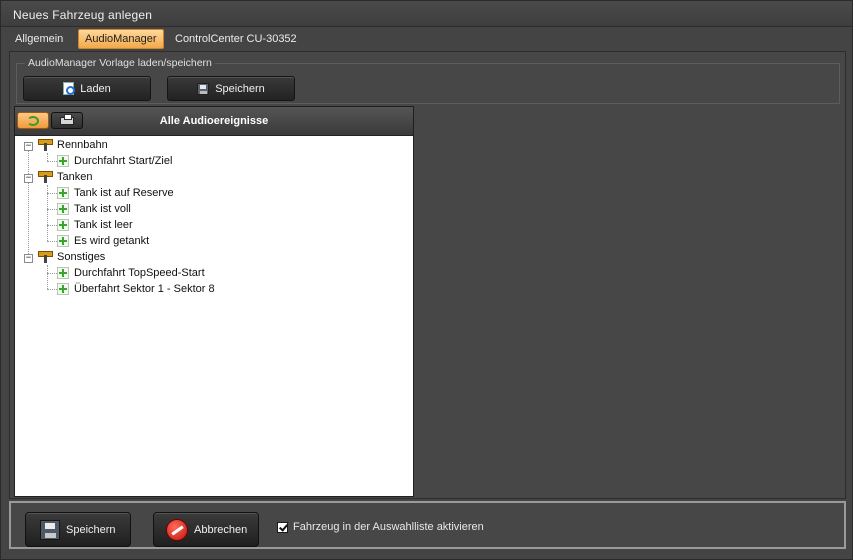  Describe the element at coordinates (388, 527) in the screenshot. I see `activate-vehicle-label: Fahrzeug in der Auswahlliste aktivieren` at that location.